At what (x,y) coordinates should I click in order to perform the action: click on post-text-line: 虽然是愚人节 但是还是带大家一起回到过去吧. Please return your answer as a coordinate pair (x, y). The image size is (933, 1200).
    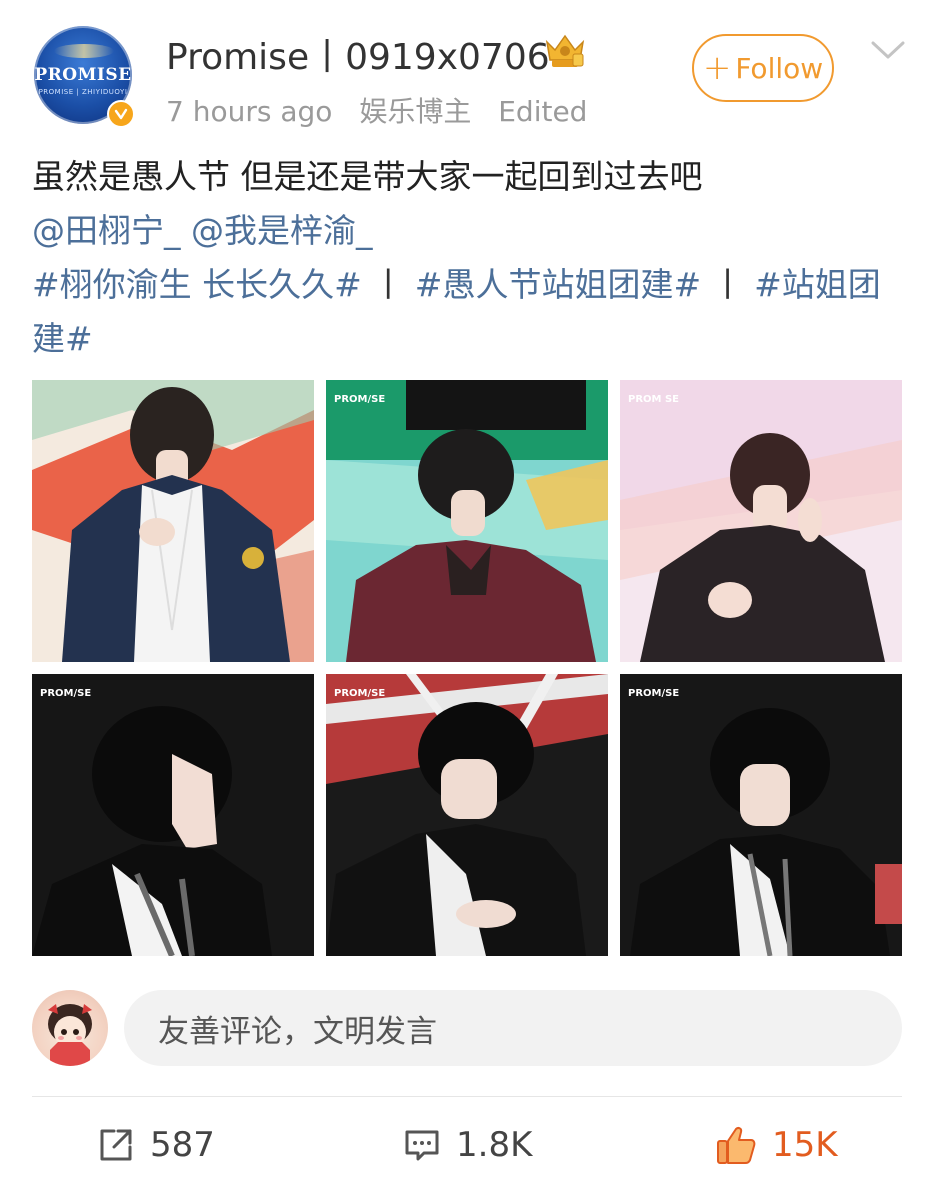
    Looking at the image, I should click on (367, 176).